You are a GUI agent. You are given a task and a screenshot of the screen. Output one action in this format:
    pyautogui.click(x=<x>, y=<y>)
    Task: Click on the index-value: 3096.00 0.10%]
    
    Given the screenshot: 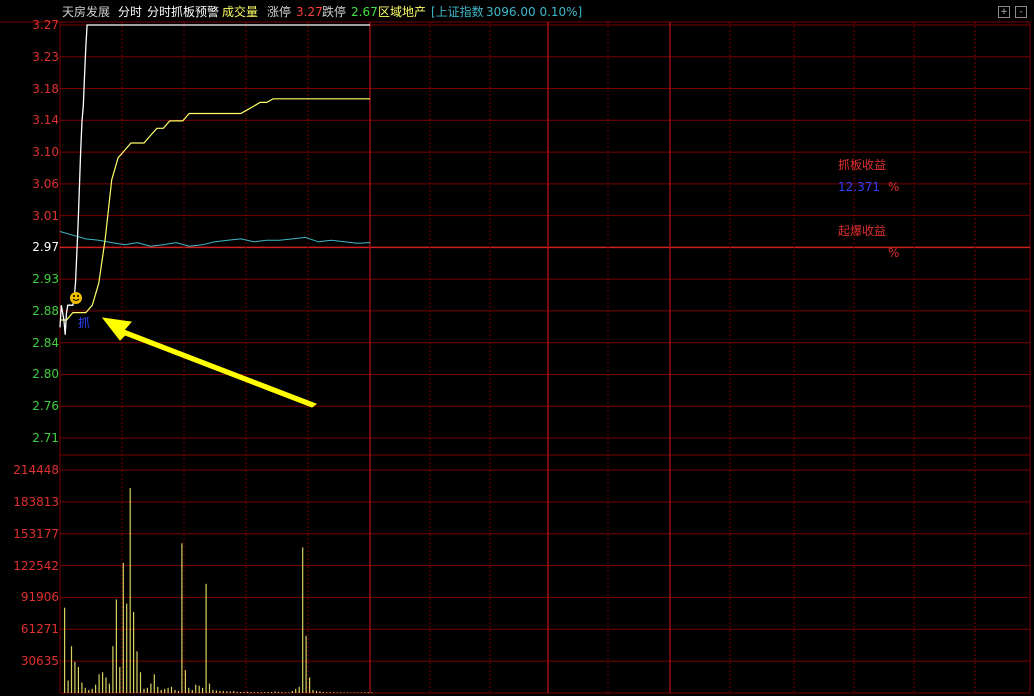 What is the action you would take?
    pyautogui.click(x=534, y=12)
    